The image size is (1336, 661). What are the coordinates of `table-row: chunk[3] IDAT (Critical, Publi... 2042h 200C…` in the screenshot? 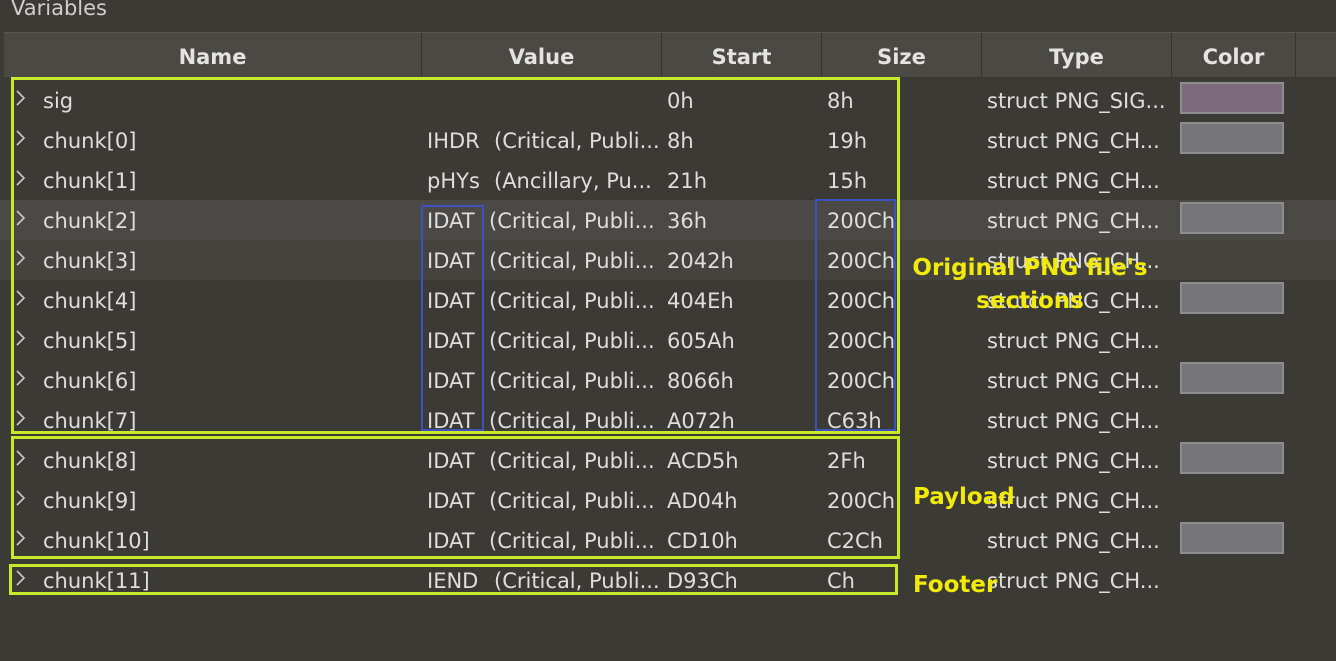 It's located at (668, 260).